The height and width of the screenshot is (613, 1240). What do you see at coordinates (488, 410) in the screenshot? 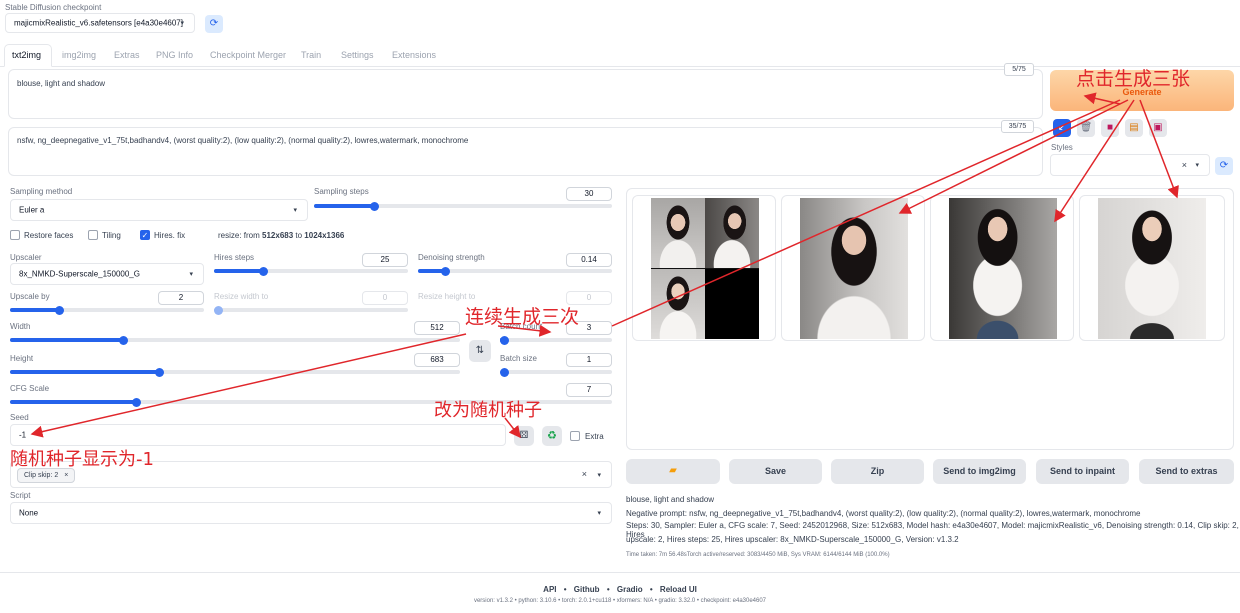
I see `annotation-random-seed: 改为随机种子` at bounding box center [488, 410].